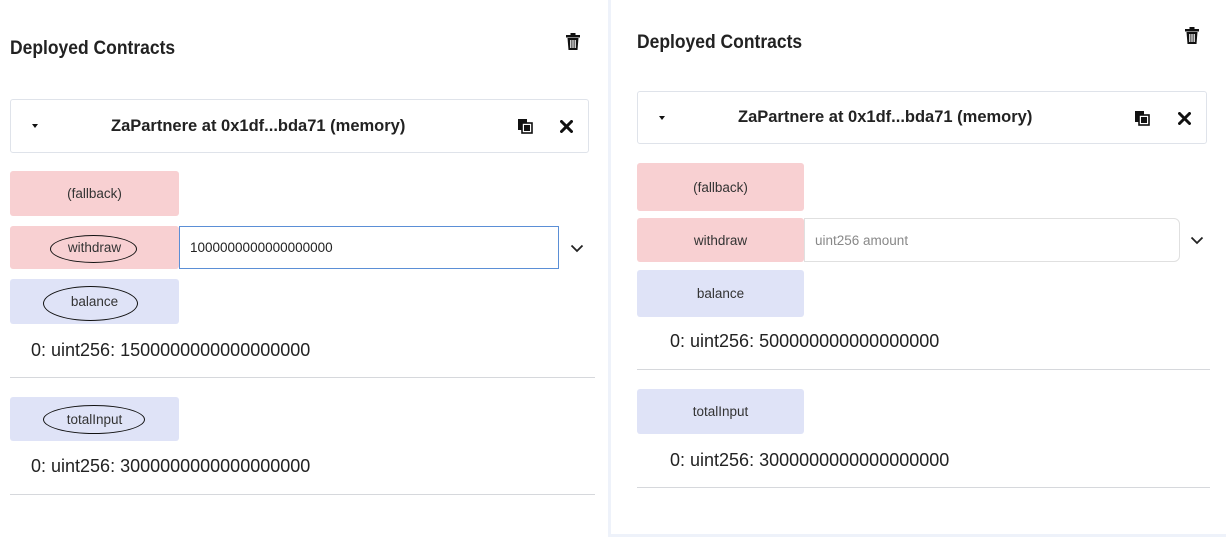 The height and width of the screenshot is (537, 1226). I want to click on withdraw-amount-input: 1000000000000000000, so click(369, 247).